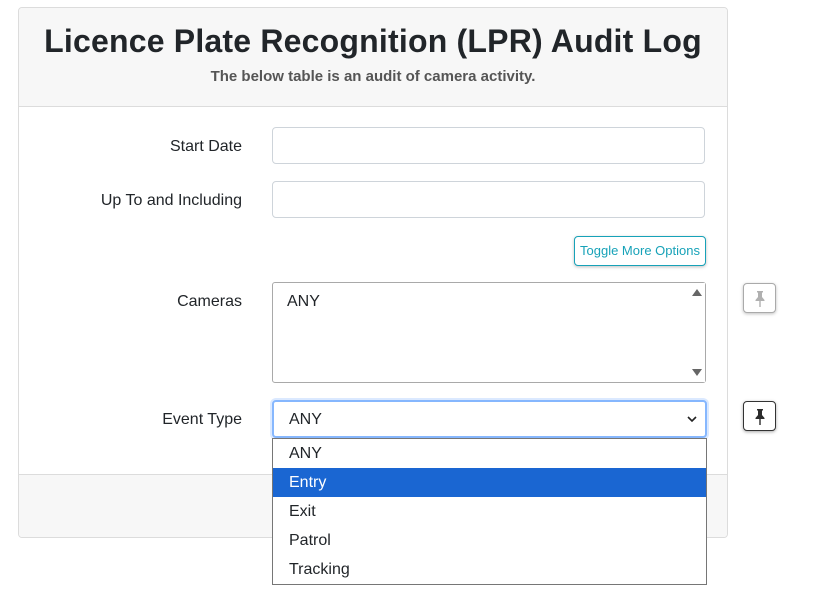 The height and width of the screenshot is (611, 836). I want to click on toggle-more-options-button: Toggle More Options, so click(640, 251).